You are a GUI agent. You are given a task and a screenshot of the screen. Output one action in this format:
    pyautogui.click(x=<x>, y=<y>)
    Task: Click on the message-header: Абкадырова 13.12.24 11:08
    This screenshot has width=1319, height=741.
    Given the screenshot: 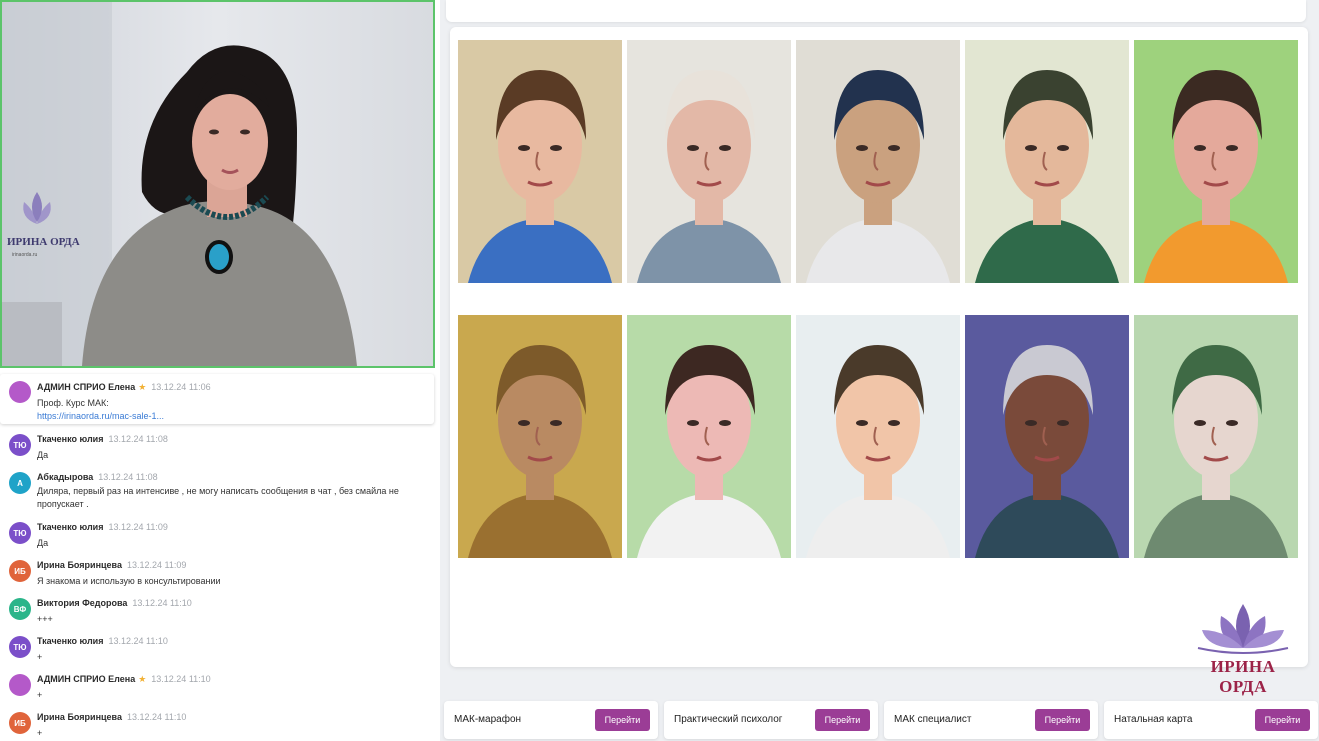 What is the action you would take?
    pyautogui.click(x=97, y=477)
    